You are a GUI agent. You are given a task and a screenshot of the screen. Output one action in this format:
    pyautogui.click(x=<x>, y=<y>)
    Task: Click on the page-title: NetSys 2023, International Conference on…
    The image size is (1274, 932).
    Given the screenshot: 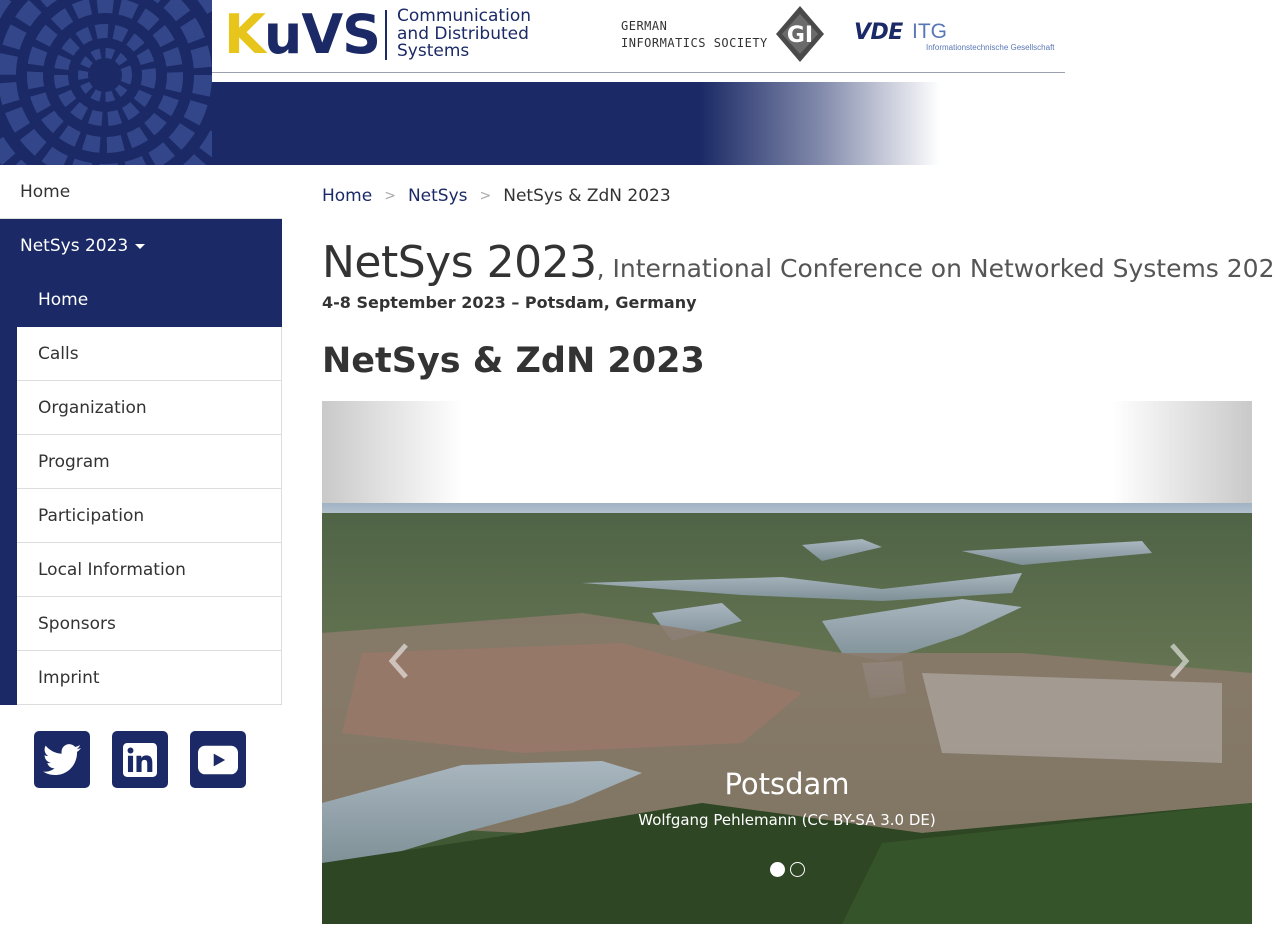 What is the action you would take?
    pyautogui.click(x=798, y=262)
    